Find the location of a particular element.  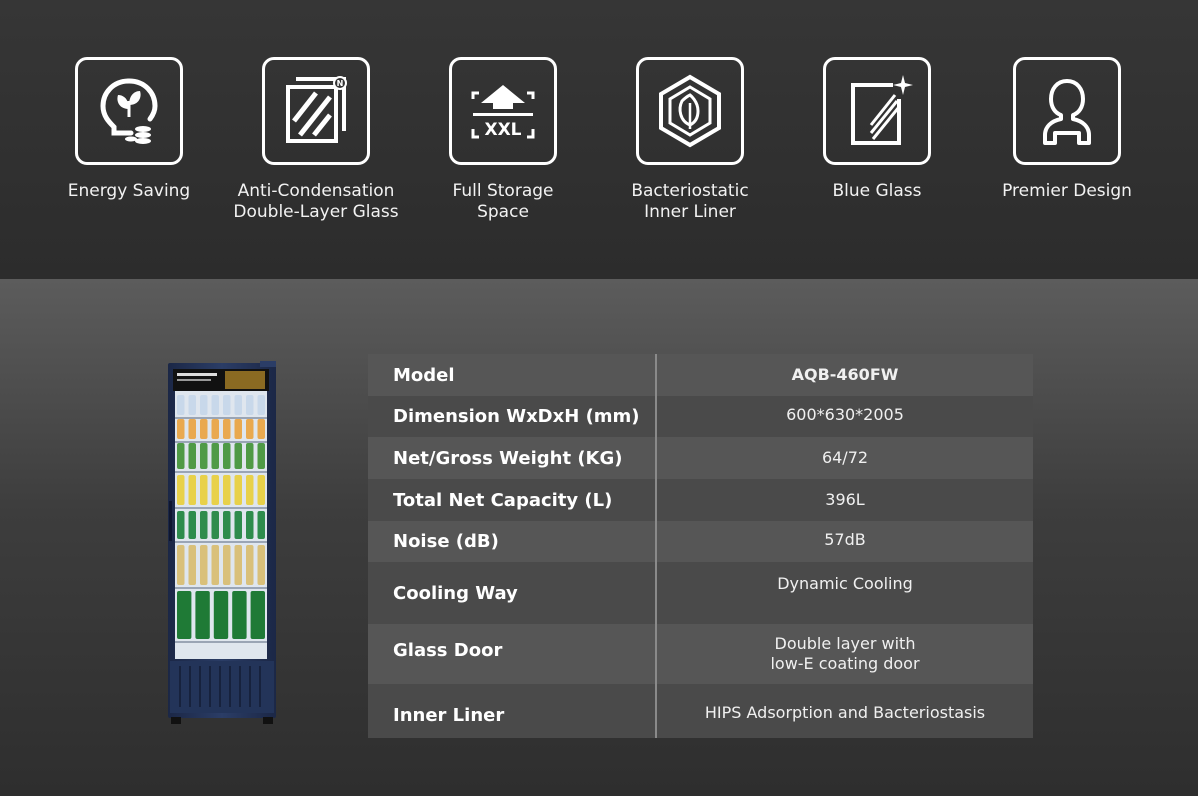

spec-value: 64/72 is located at coordinates (844, 458).